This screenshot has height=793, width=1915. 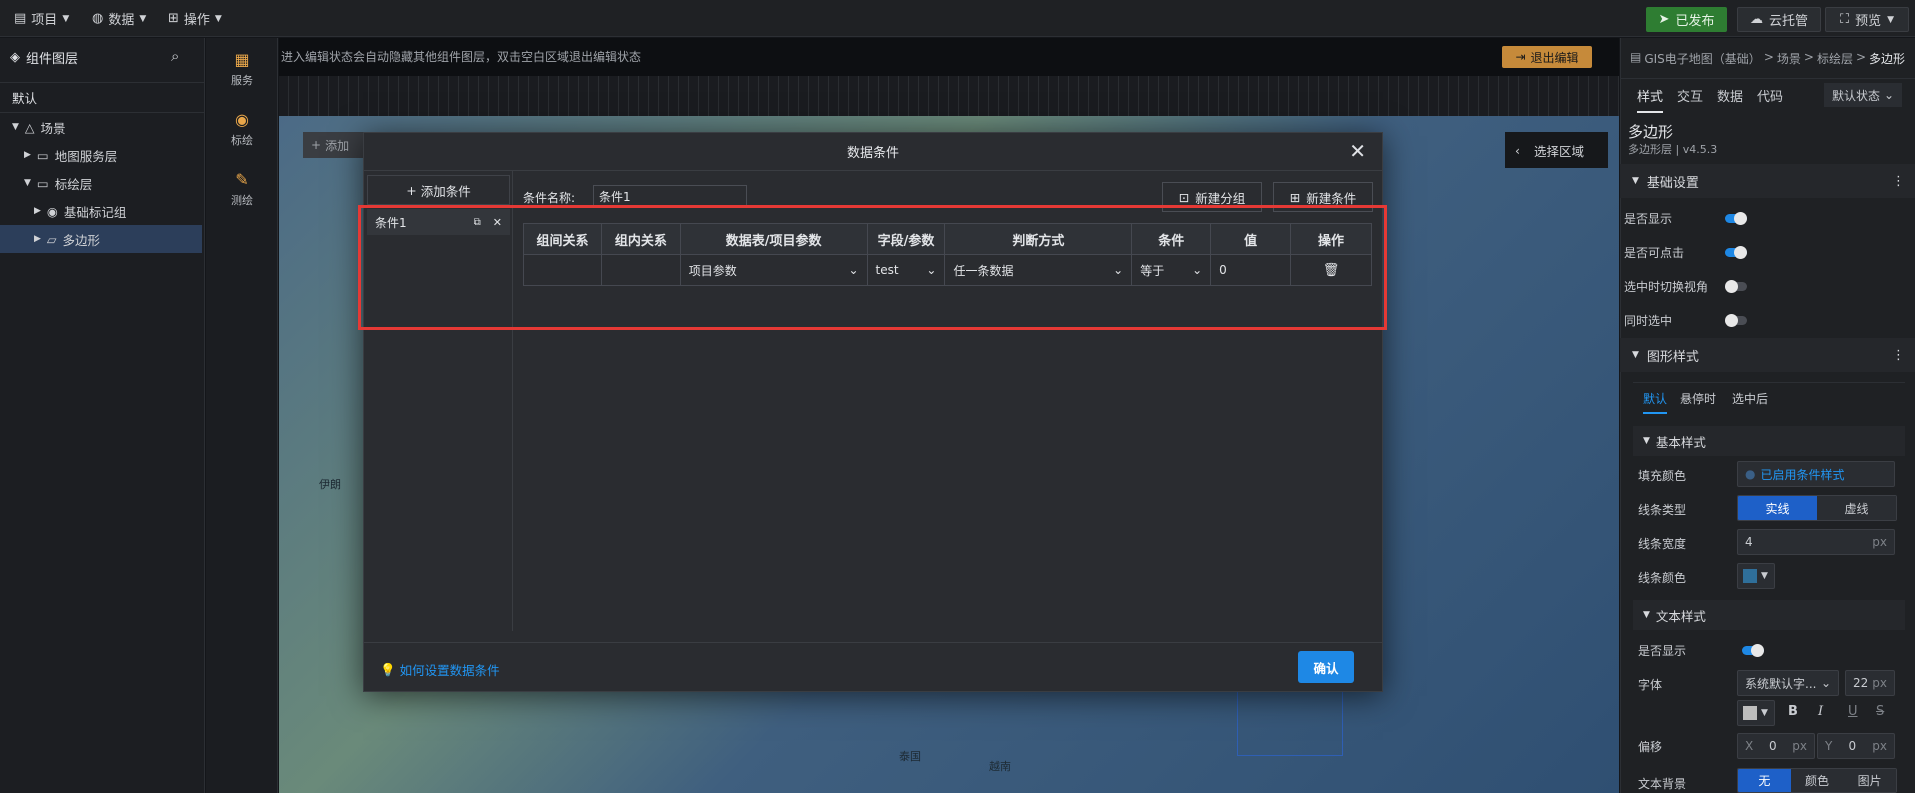 I want to click on breadcrumb: ▤ GIS电子地图（基础） > 场景 > 标绘层 > 多边形, so click(x=1768, y=58).